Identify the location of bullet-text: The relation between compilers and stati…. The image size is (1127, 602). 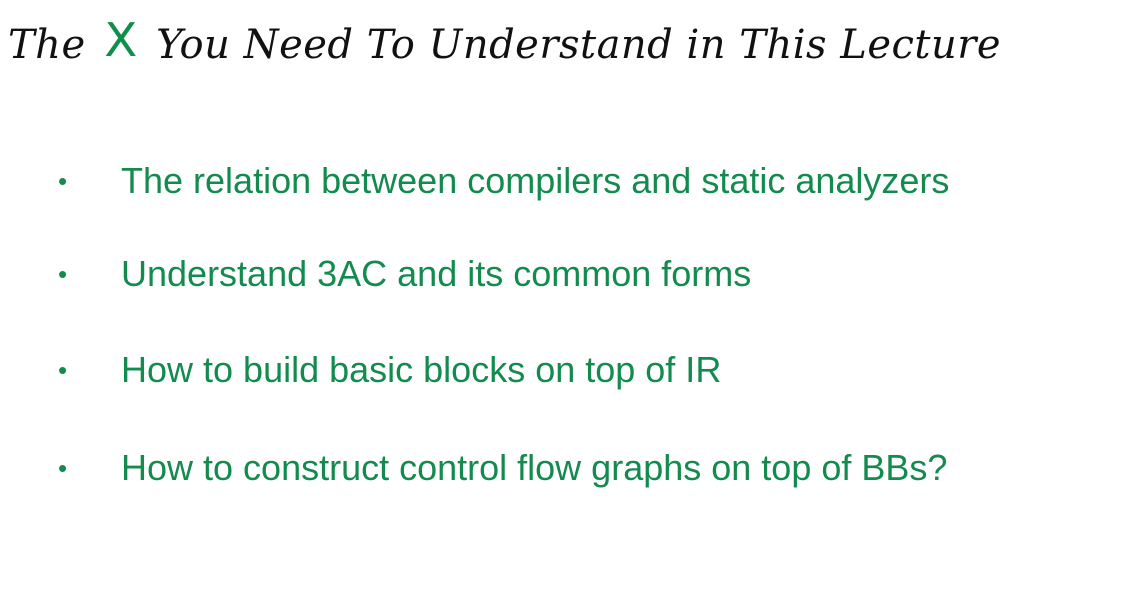
(535, 180).